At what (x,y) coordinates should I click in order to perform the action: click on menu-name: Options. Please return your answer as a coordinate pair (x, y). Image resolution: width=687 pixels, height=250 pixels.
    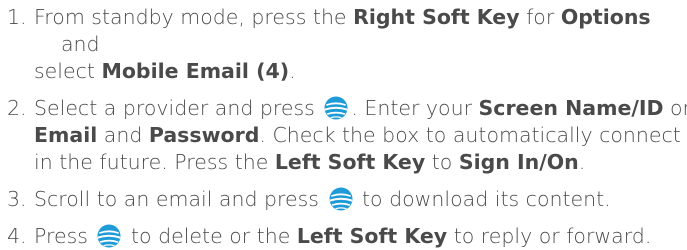
    Looking at the image, I should click on (605, 17).